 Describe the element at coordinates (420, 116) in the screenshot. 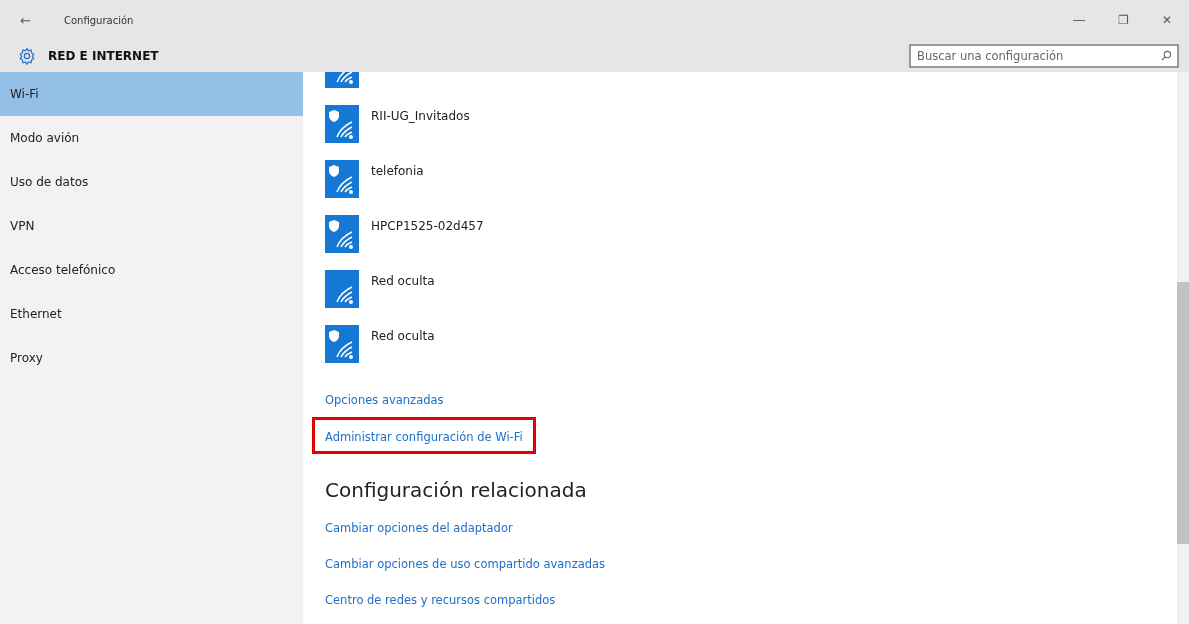

I see `network-name: RII-UG_Invitados` at that location.